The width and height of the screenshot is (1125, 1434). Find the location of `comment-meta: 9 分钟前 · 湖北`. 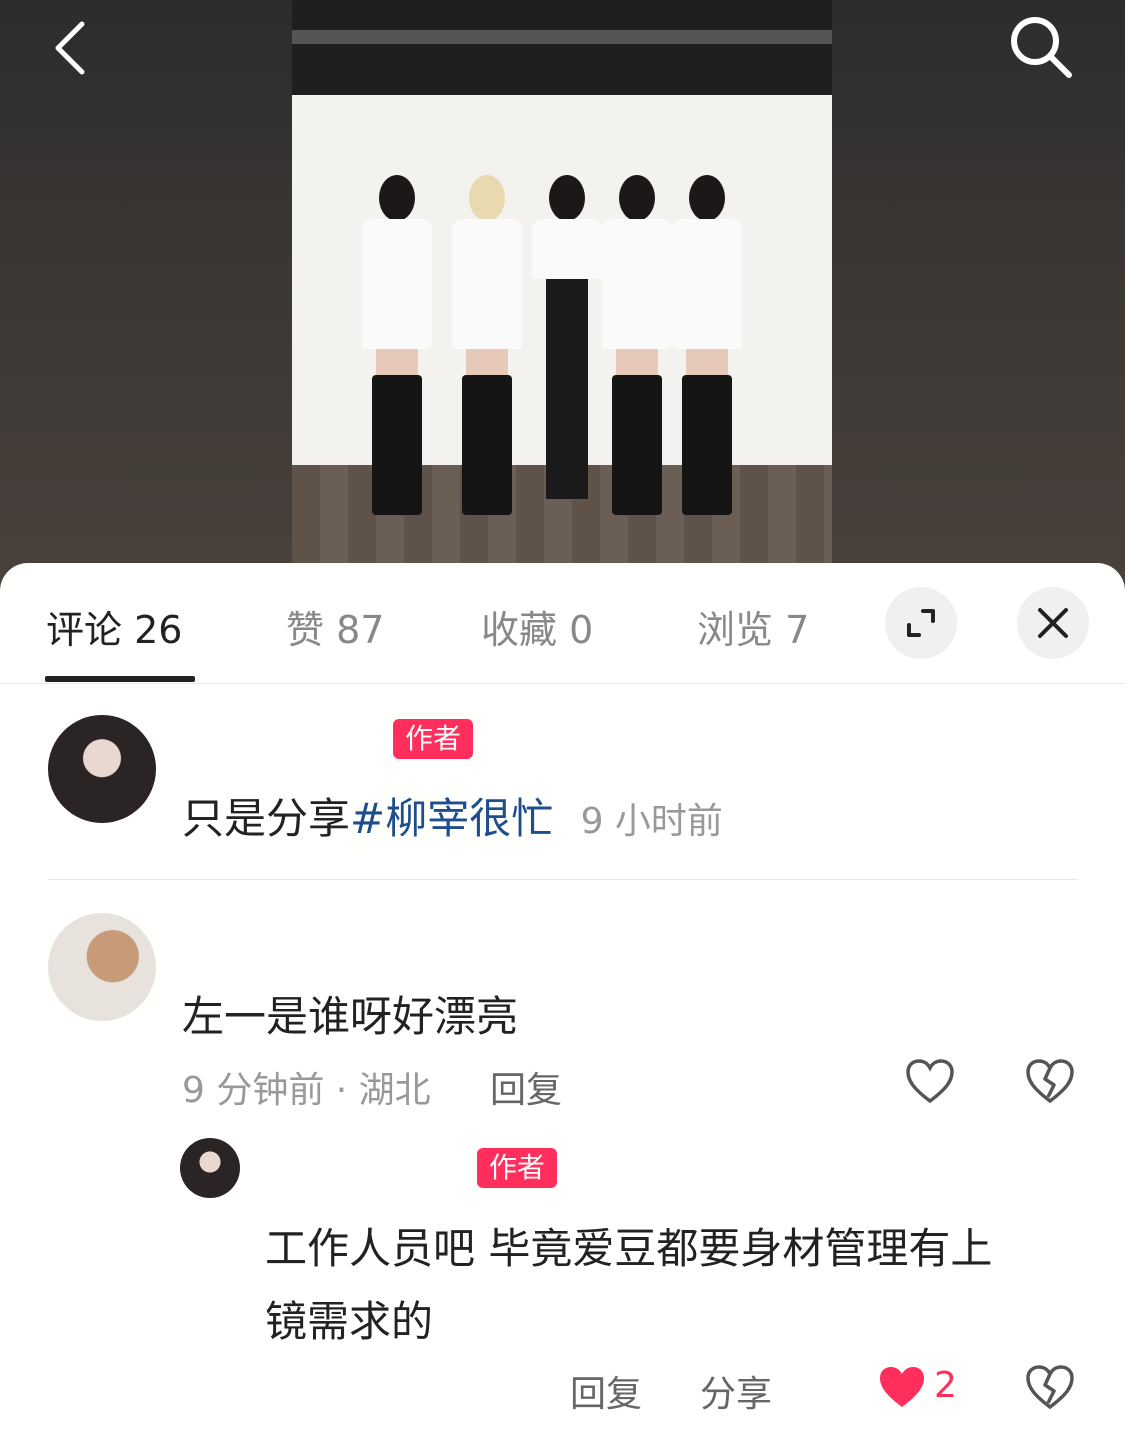

comment-meta: 9 分钟前 · 湖北 is located at coordinates (306, 1090).